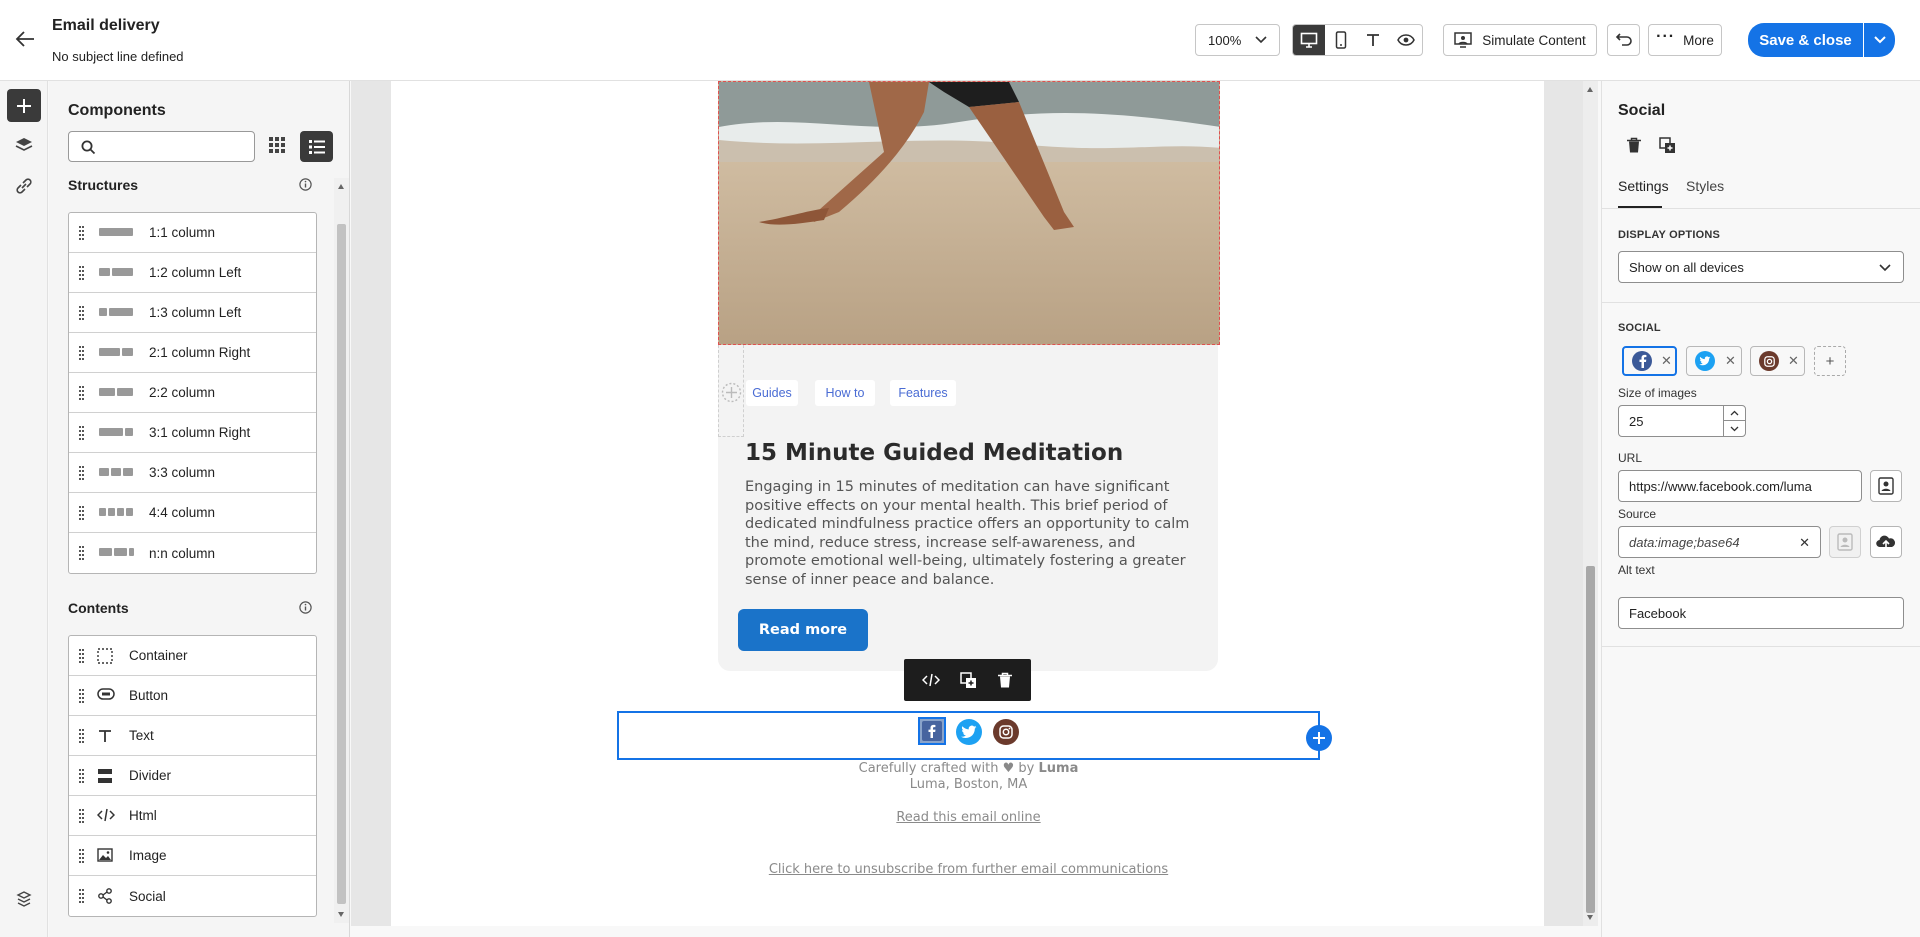 The width and height of the screenshot is (1920, 937). Describe the element at coordinates (192, 896) in the screenshot. I see `content-item: Social` at that location.